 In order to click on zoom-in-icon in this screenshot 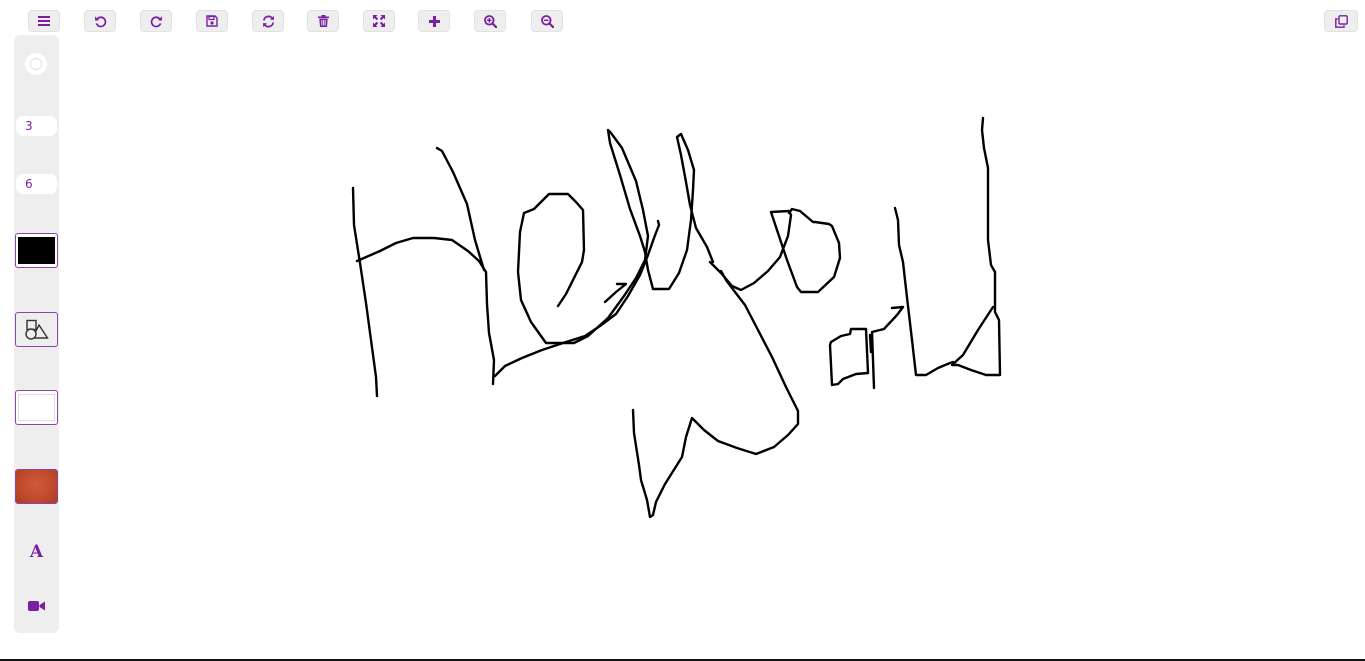, I will do `click(490, 21)`.